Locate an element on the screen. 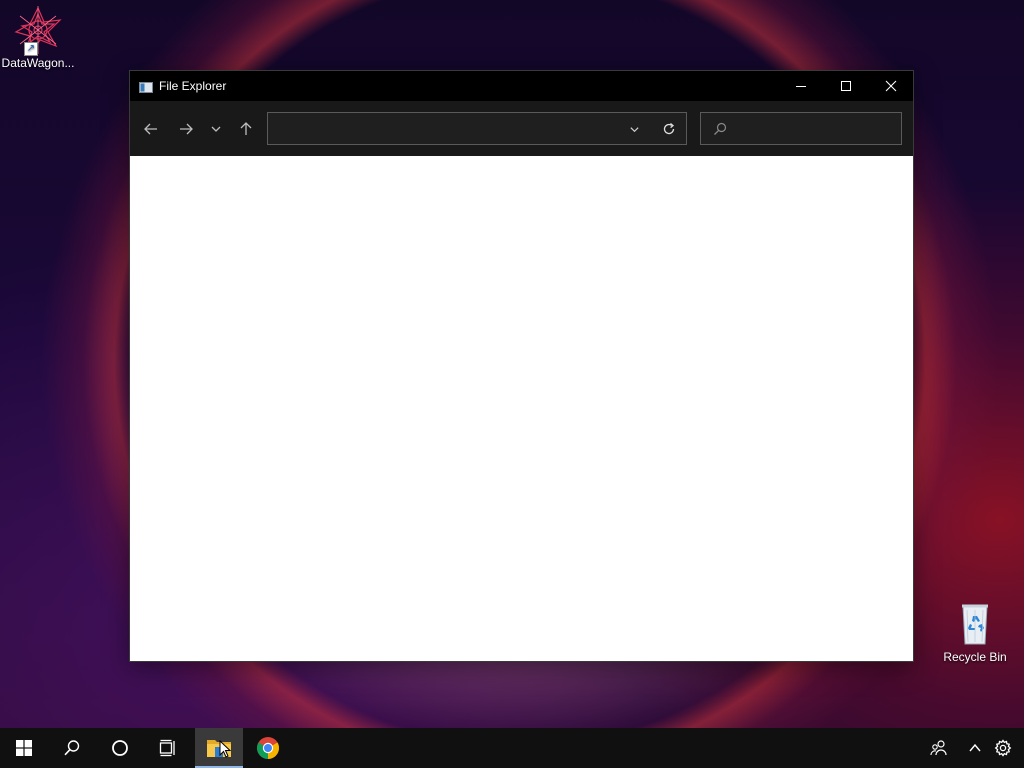 Image resolution: width=1024 pixels, height=768 pixels. task-view-button is located at coordinates (168, 748).